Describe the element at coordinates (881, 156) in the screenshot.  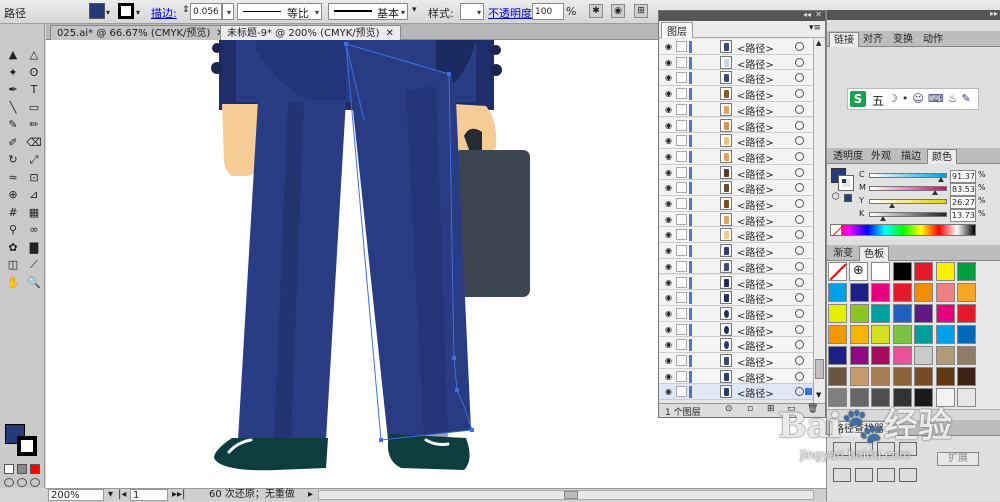
I see `color-panel-tab-1: 外观` at that location.